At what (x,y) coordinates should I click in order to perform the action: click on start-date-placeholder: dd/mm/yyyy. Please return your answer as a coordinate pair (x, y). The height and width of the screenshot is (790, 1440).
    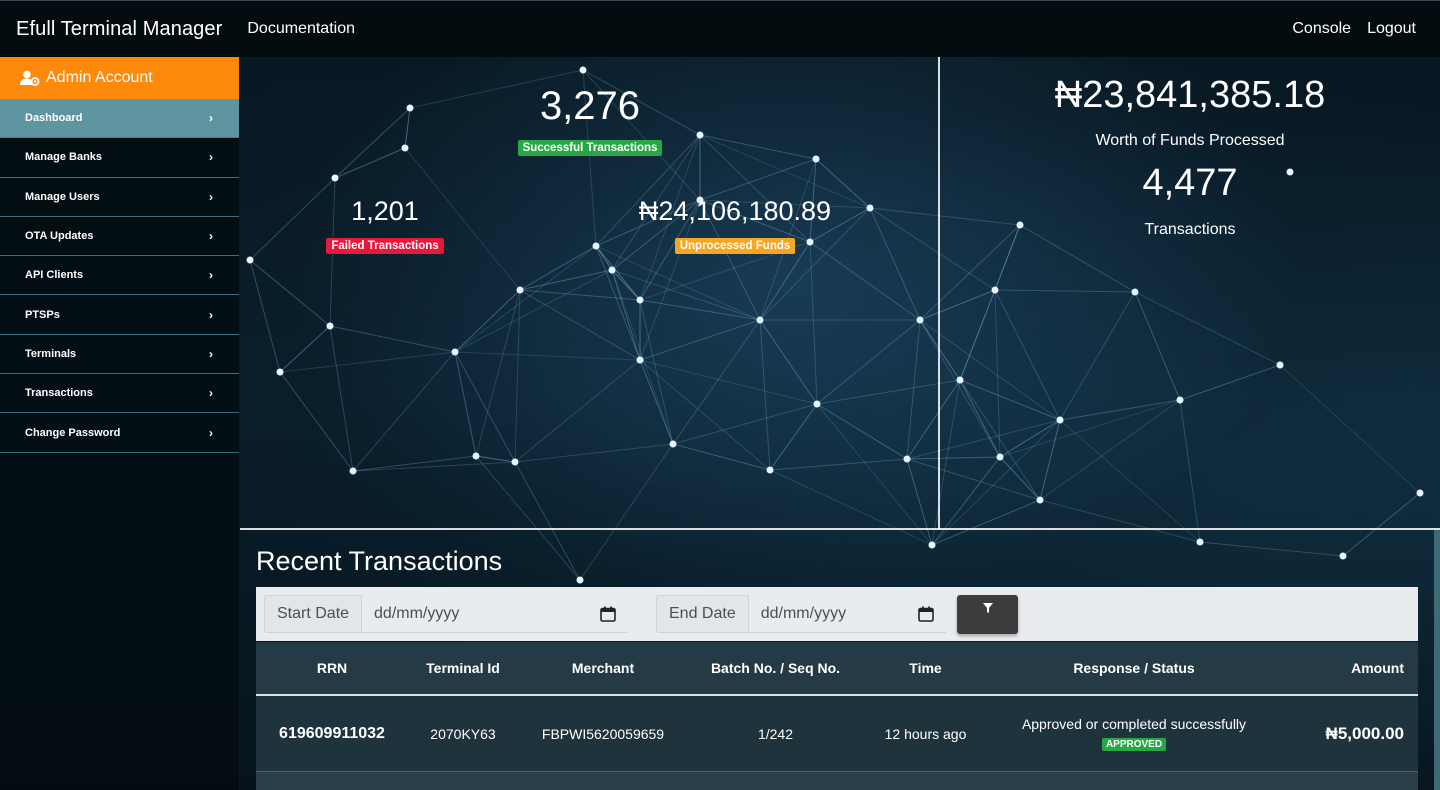
    Looking at the image, I should click on (417, 613).